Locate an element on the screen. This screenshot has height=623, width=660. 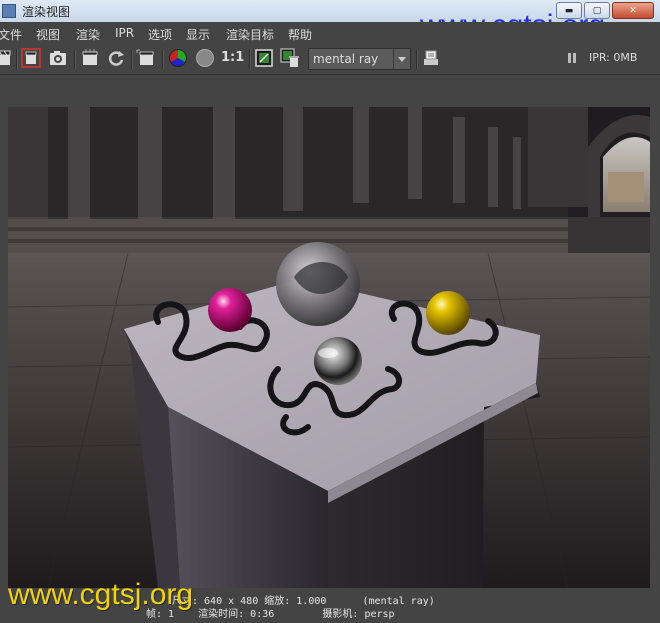
ipr-render-icon is located at coordinates (90, 58).